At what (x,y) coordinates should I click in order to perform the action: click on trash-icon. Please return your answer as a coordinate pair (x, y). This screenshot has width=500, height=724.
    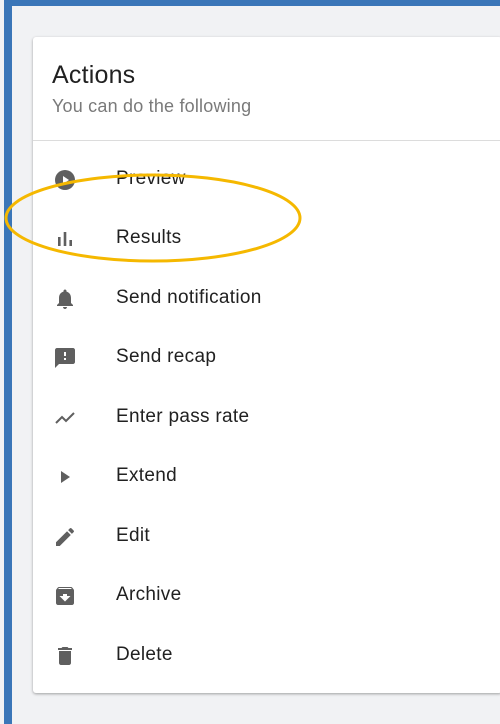
    Looking at the image, I should click on (65, 656).